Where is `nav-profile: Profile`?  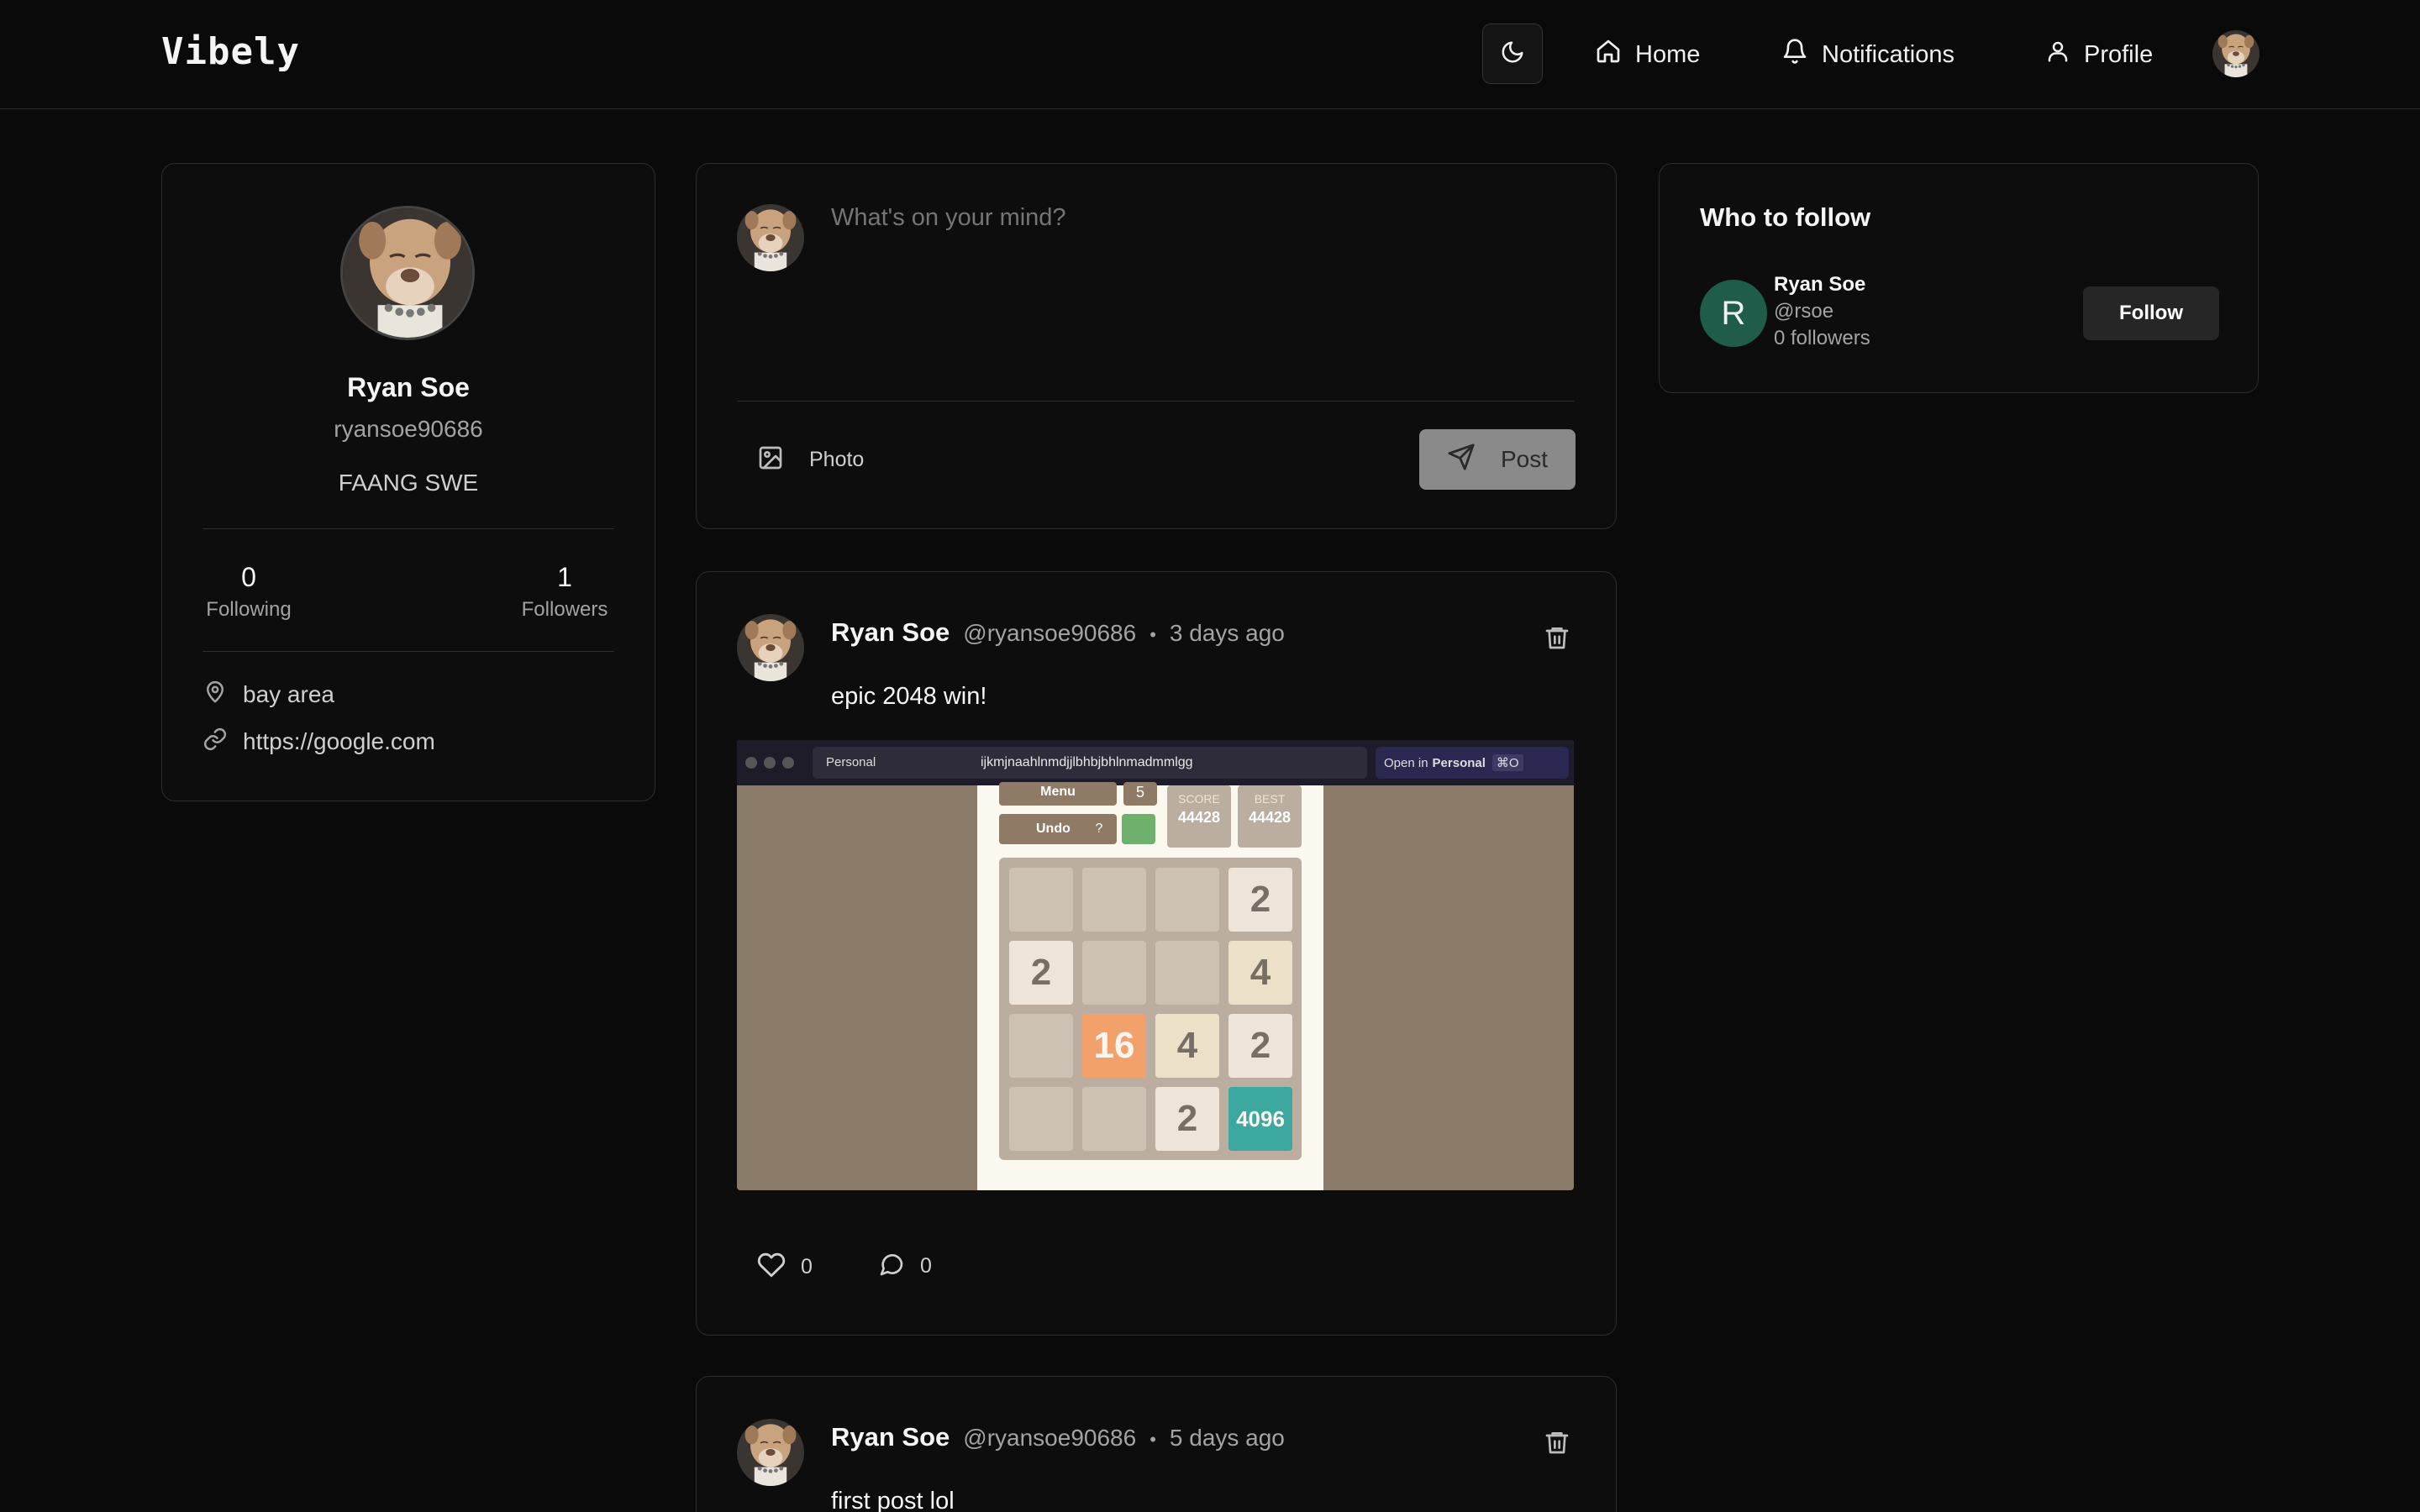 nav-profile: Profile is located at coordinates (2099, 55).